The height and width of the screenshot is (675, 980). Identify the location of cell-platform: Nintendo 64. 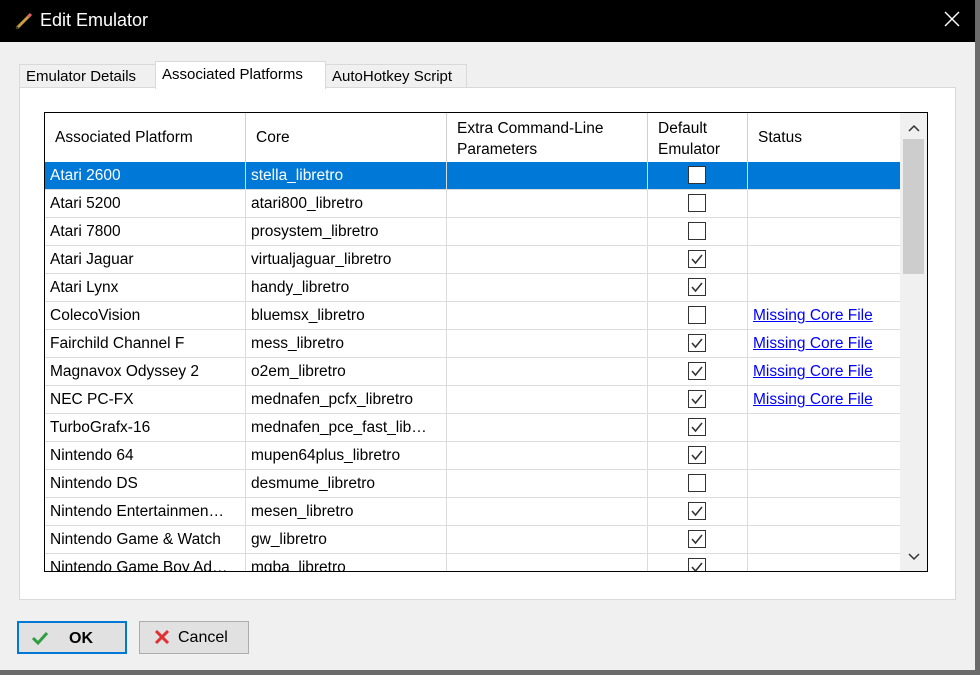
(145, 455).